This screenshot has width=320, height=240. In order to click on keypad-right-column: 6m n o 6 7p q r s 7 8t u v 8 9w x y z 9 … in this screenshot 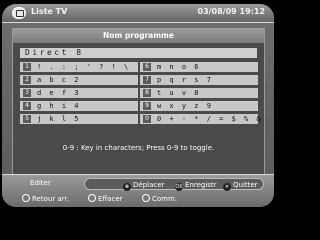, I will do `click(200, 94)`.